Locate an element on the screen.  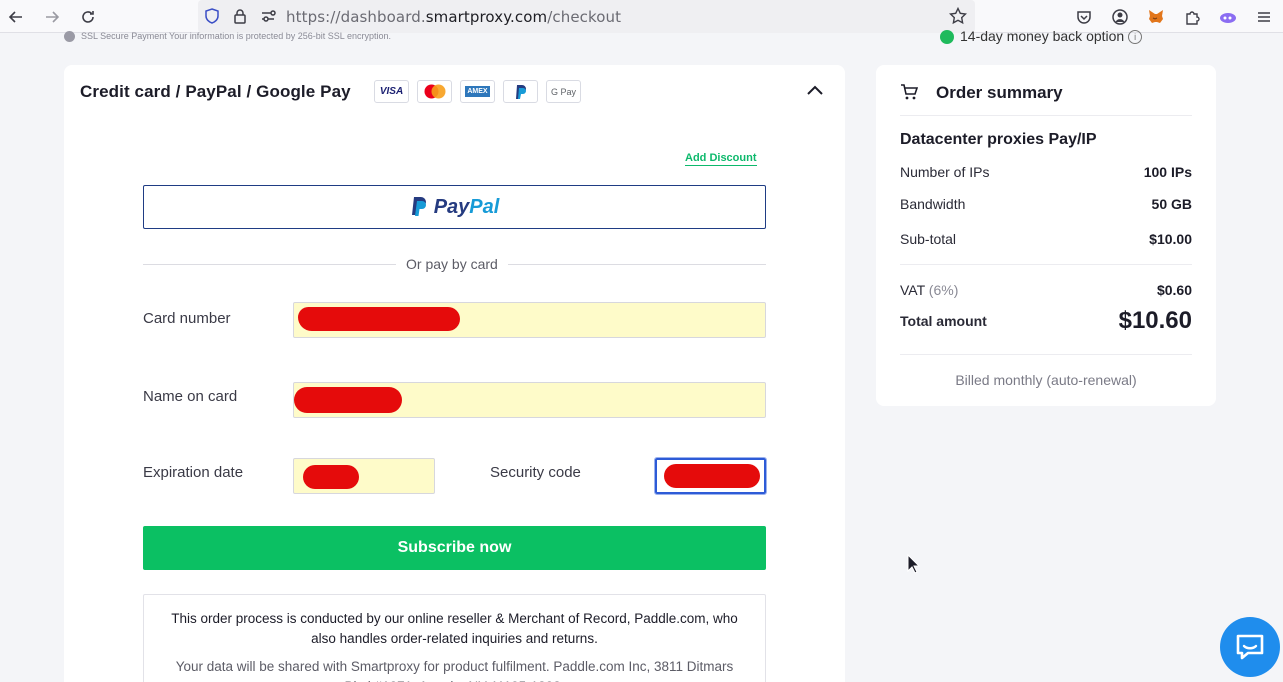
security-code-input is located at coordinates (710, 476).